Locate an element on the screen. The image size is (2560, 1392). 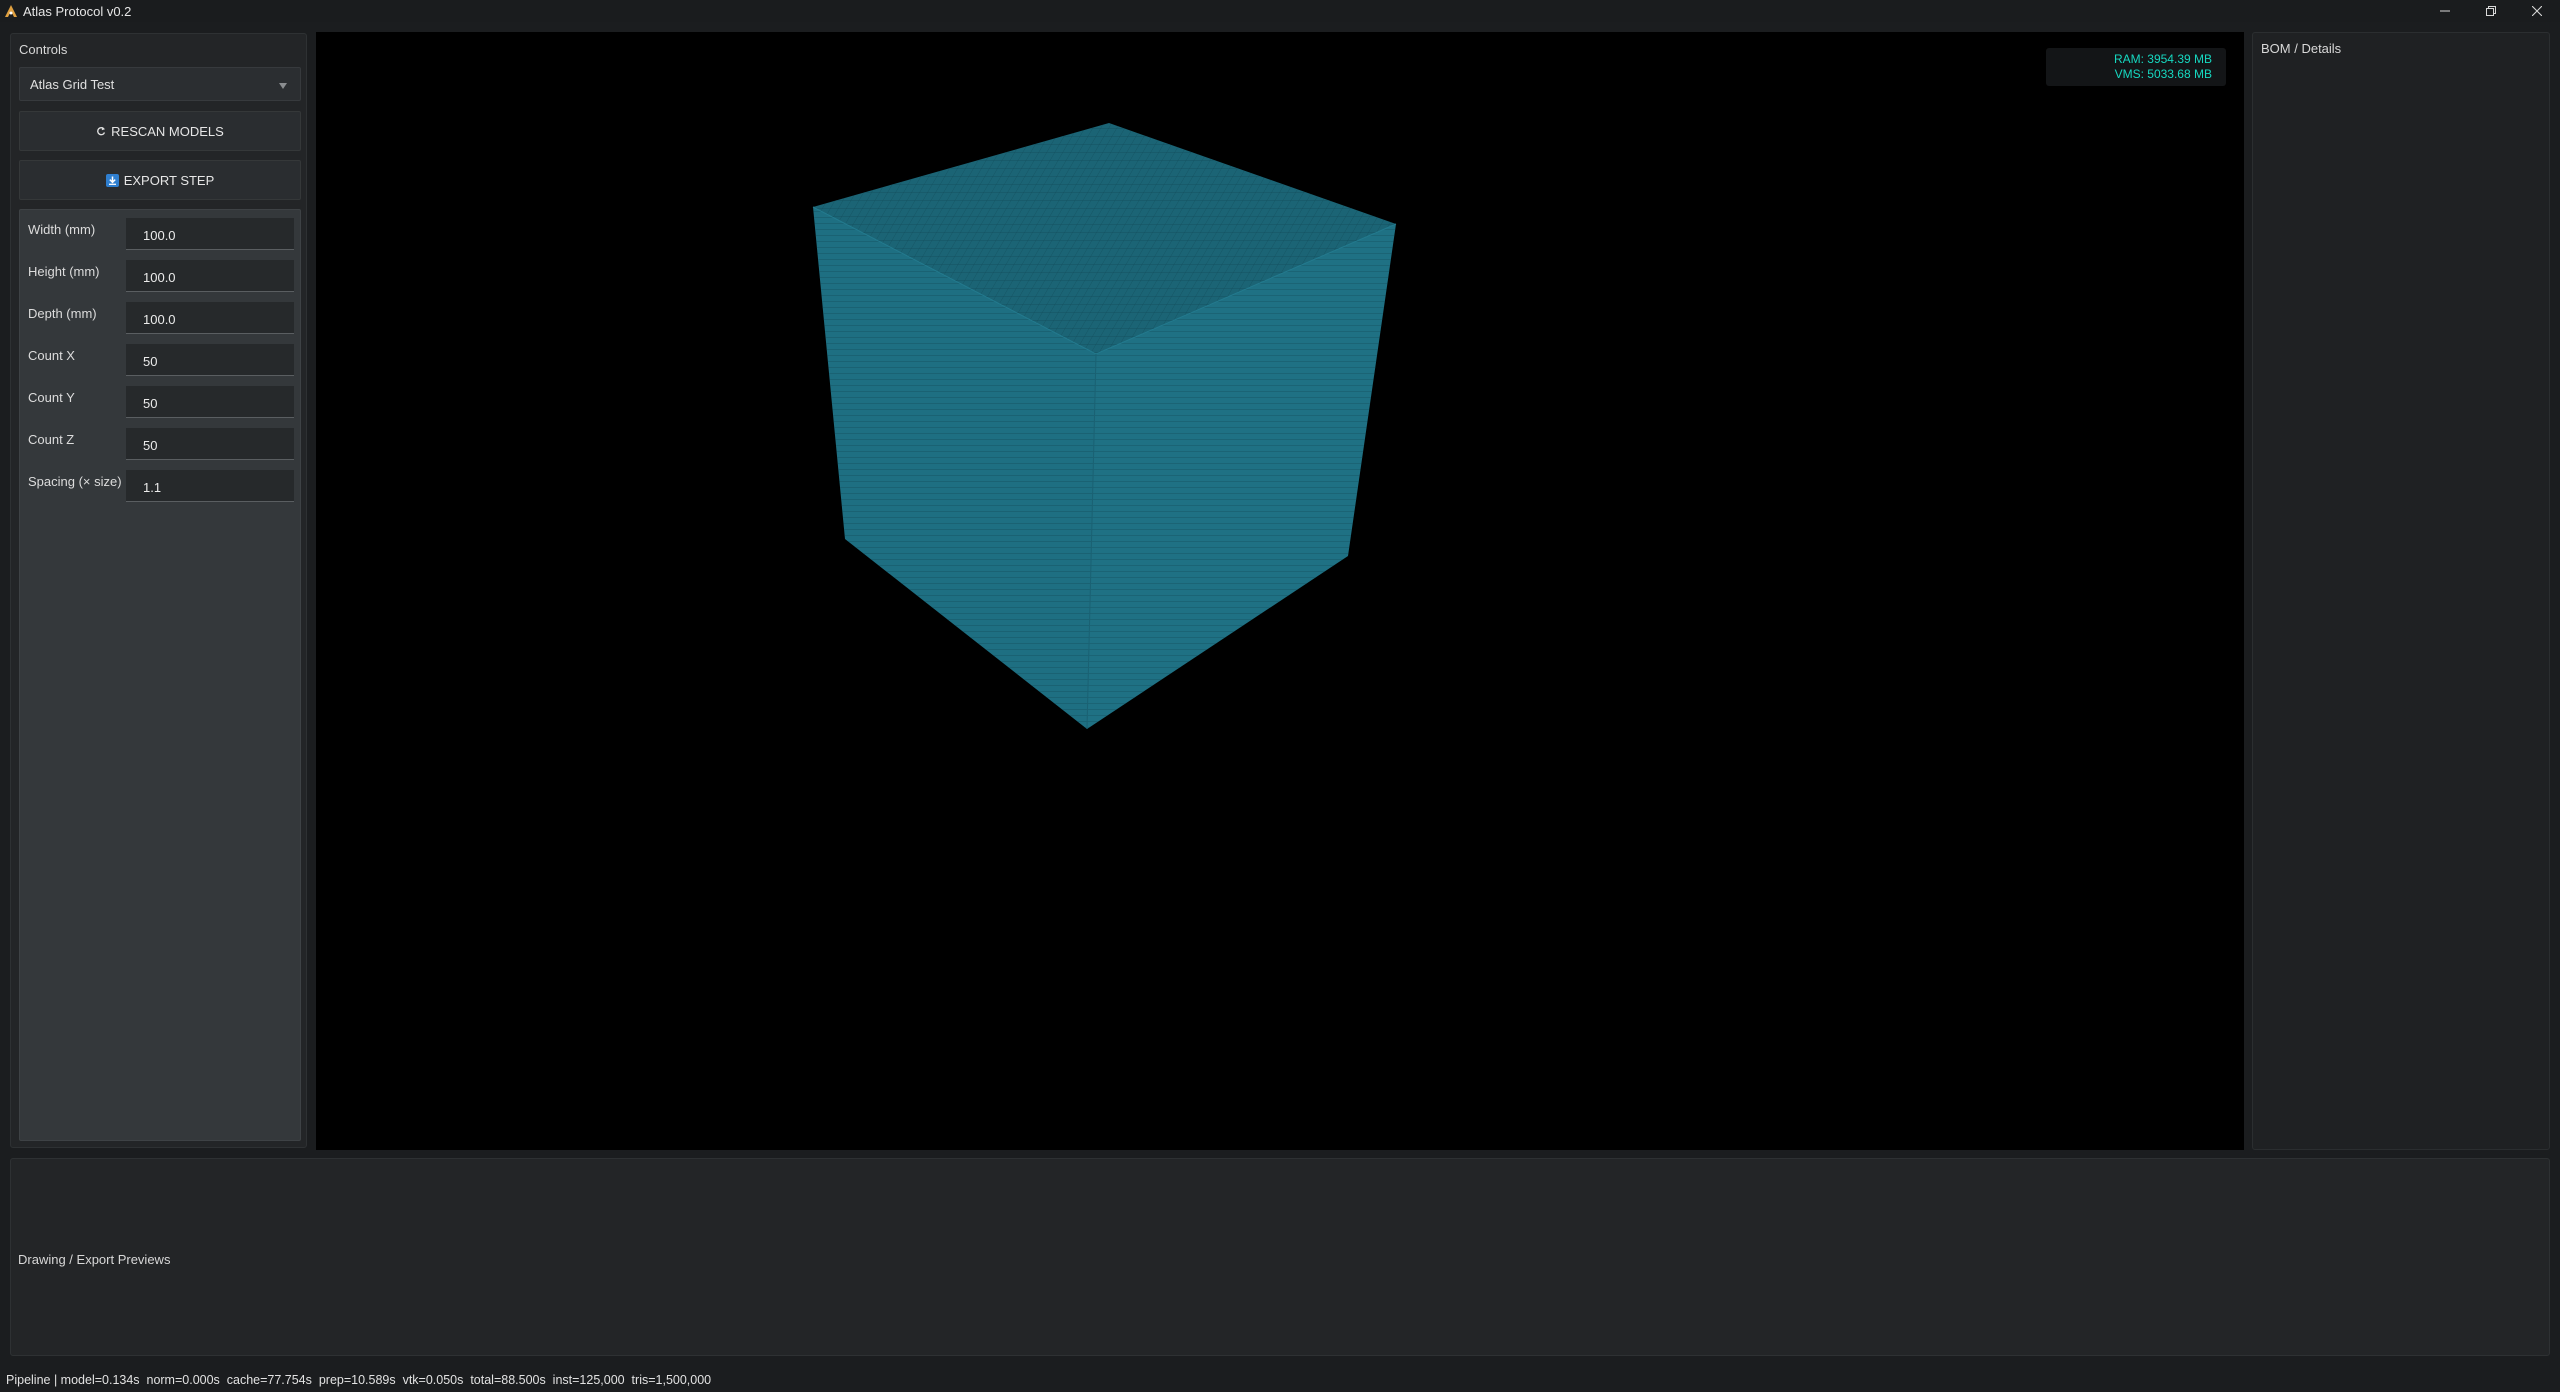
memory-overlay: RAM: 3954.39 MB VMS: 5033.68 MB is located at coordinates (2136, 67).